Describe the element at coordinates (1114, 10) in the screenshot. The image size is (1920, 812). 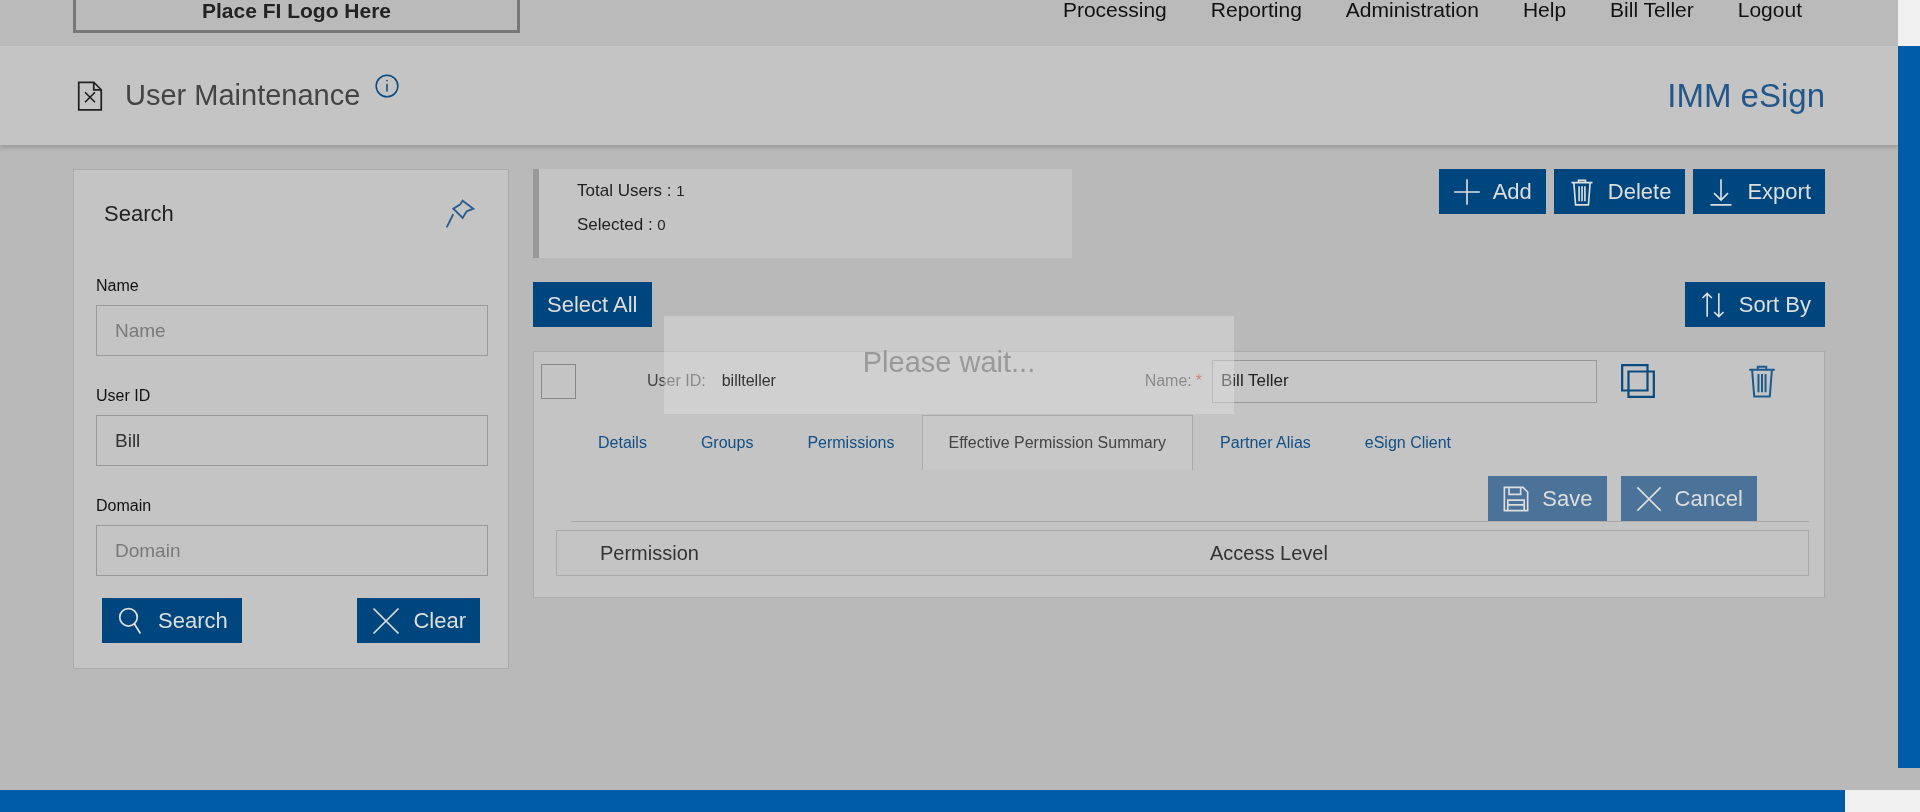
I see `nav-link: Processing` at that location.